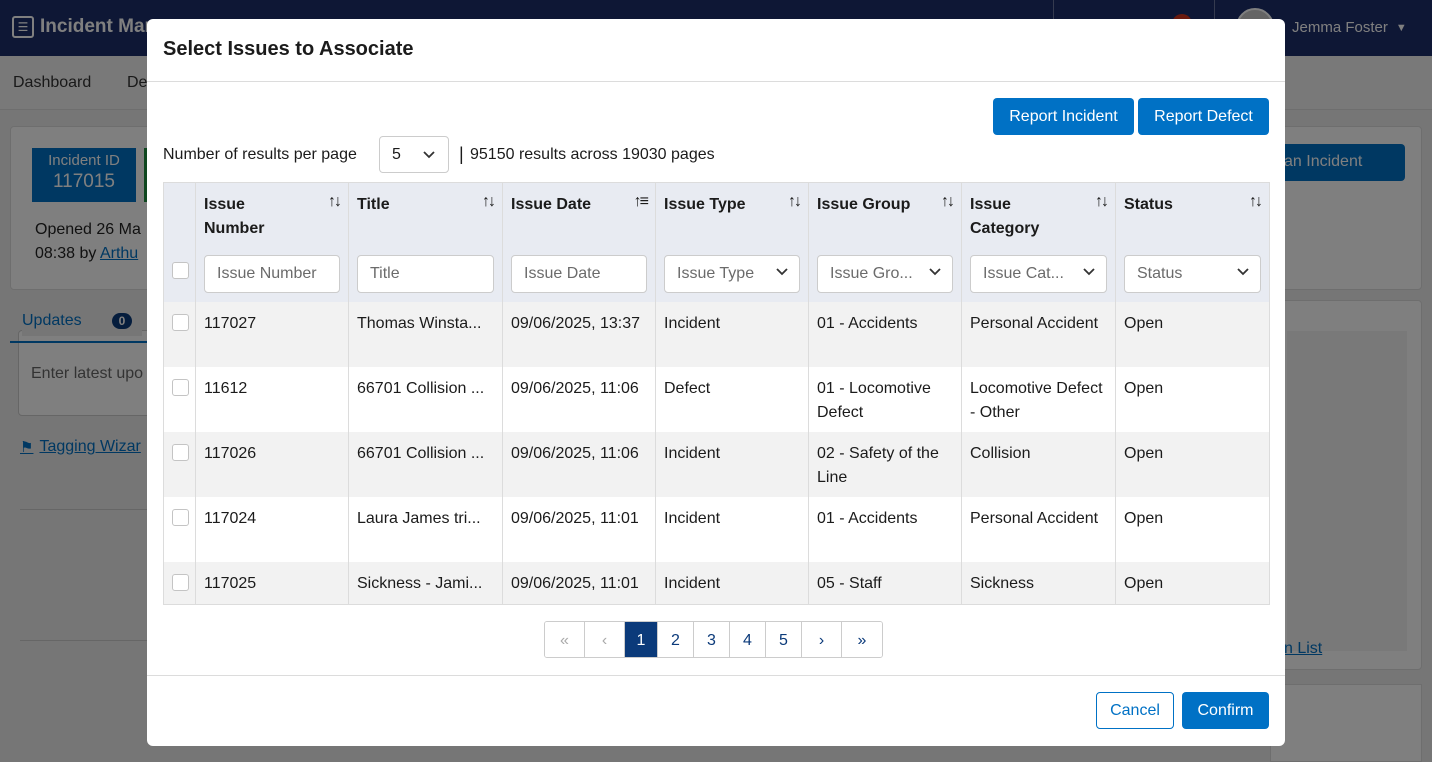 This screenshot has height=762, width=1432. Describe the element at coordinates (272, 242) in the screenshot. I see `column-header: Issue Number ↑↓ Issue Number` at that location.